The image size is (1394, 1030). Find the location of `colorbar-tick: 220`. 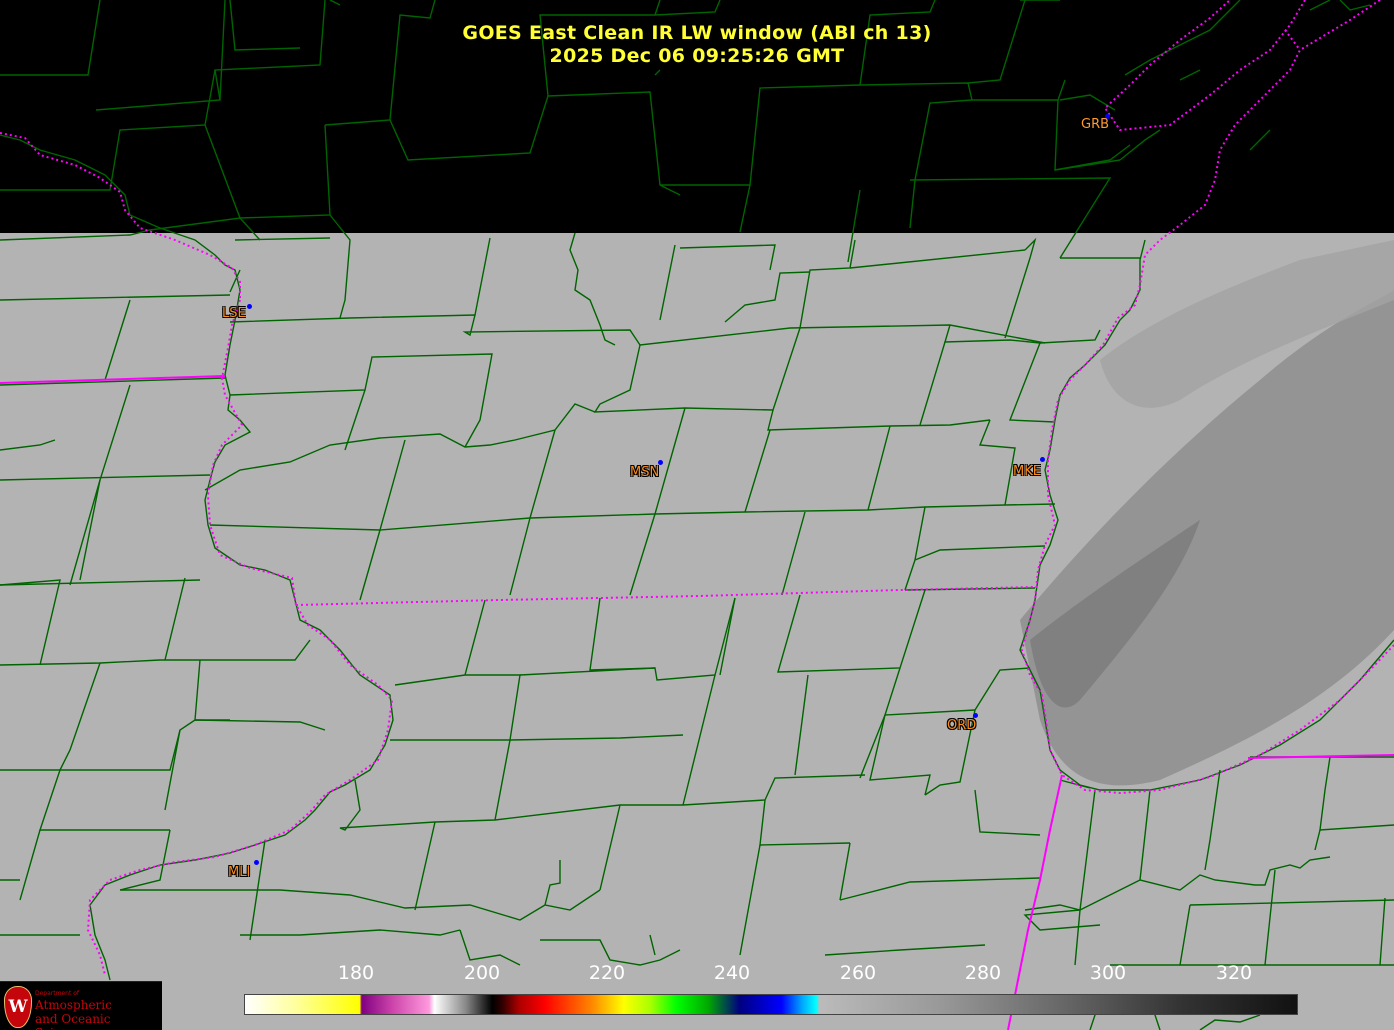

colorbar-tick: 220 is located at coordinates (607, 973).